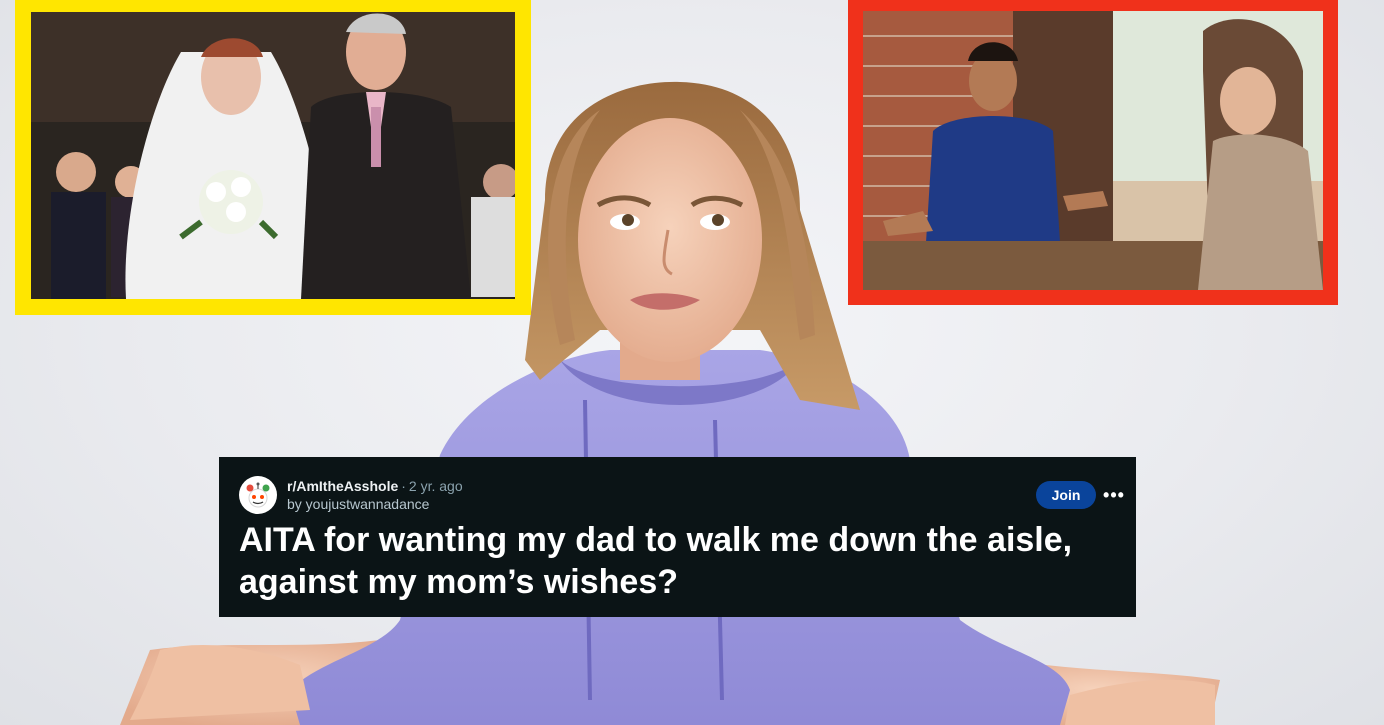 Image resolution: width=1384 pixels, height=725 pixels. I want to click on more-options-icon: •••, so click(1114, 495).